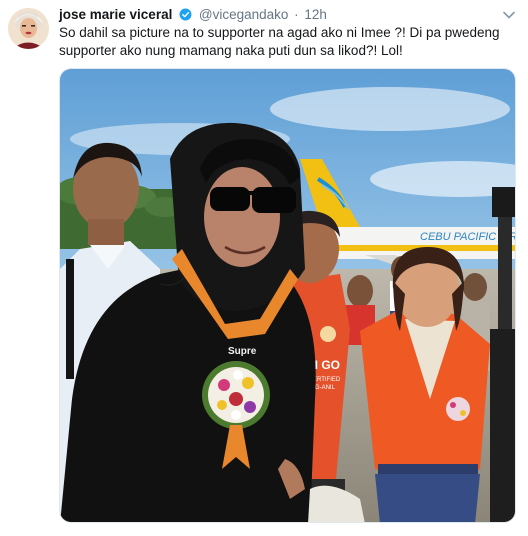 The height and width of the screenshot is (536, 528). Describe the element at coordinates (115, 14) in the screenshot. I see `display-name: jose marie viceral` at that location.